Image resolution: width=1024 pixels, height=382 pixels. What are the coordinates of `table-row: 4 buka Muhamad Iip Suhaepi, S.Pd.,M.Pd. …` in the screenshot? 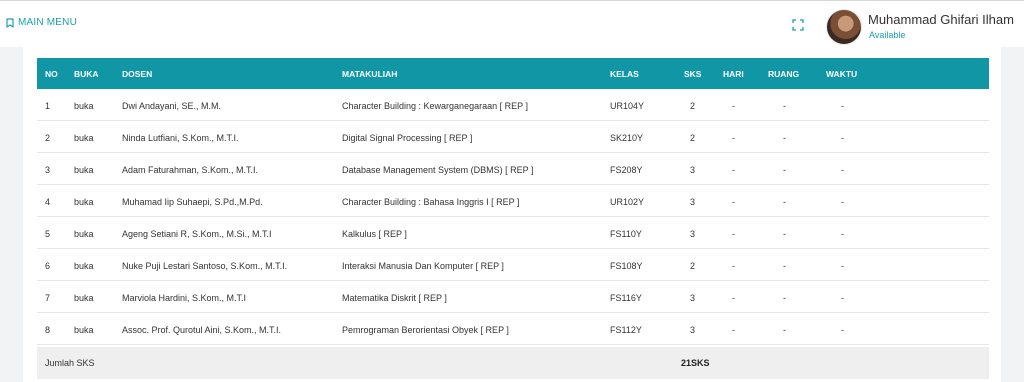 It's located at (513, 201).